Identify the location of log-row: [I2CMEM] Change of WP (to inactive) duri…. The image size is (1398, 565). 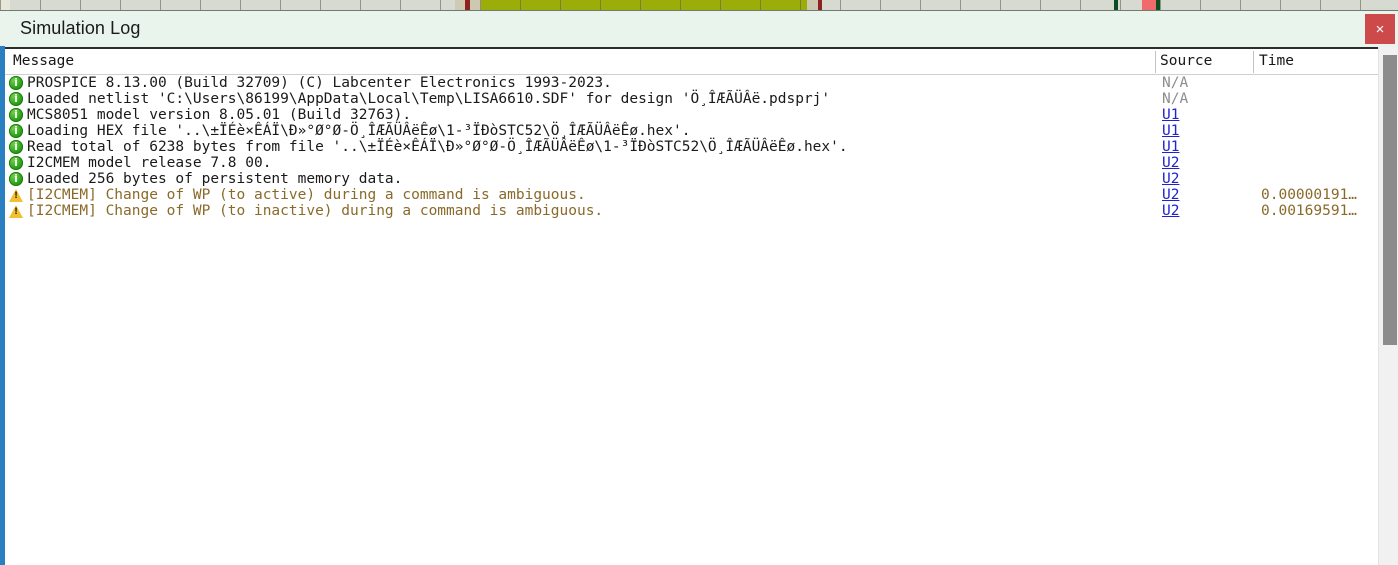
(701, 211).